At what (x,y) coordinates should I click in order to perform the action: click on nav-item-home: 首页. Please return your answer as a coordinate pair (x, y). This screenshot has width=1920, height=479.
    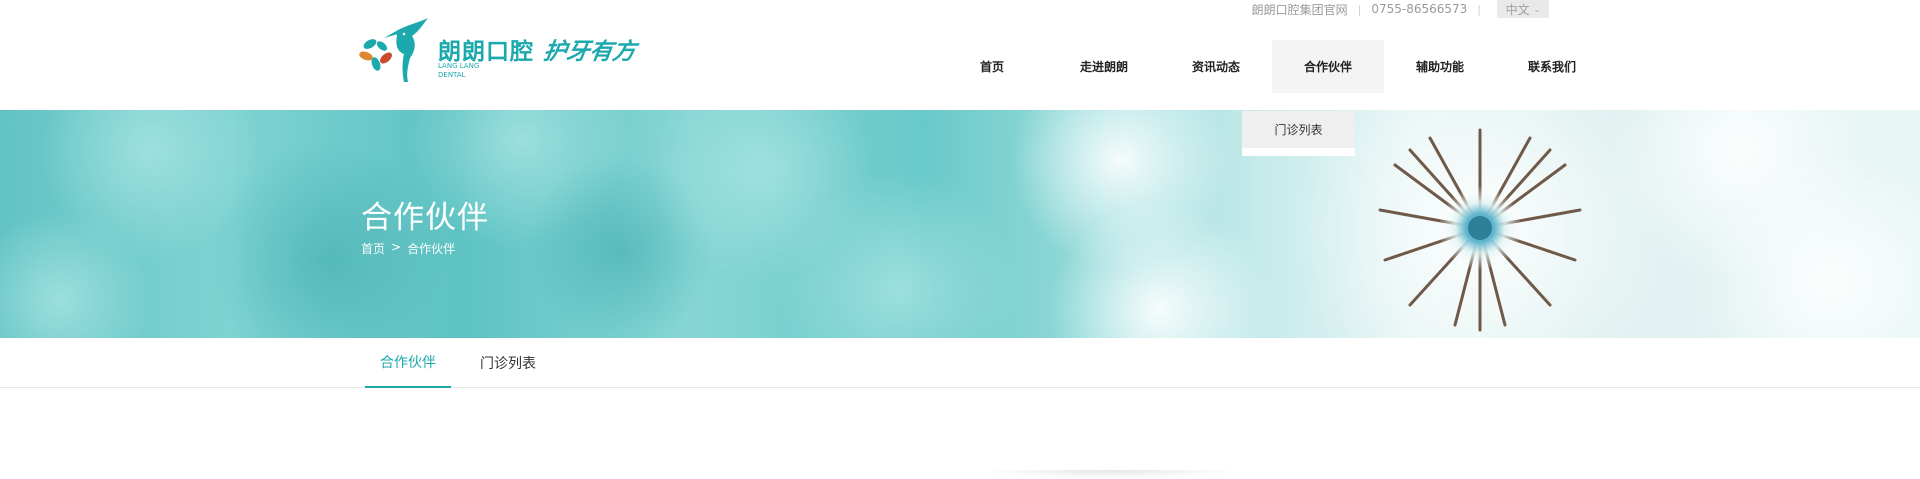
    Looking at the image, I should click on (992, 66).